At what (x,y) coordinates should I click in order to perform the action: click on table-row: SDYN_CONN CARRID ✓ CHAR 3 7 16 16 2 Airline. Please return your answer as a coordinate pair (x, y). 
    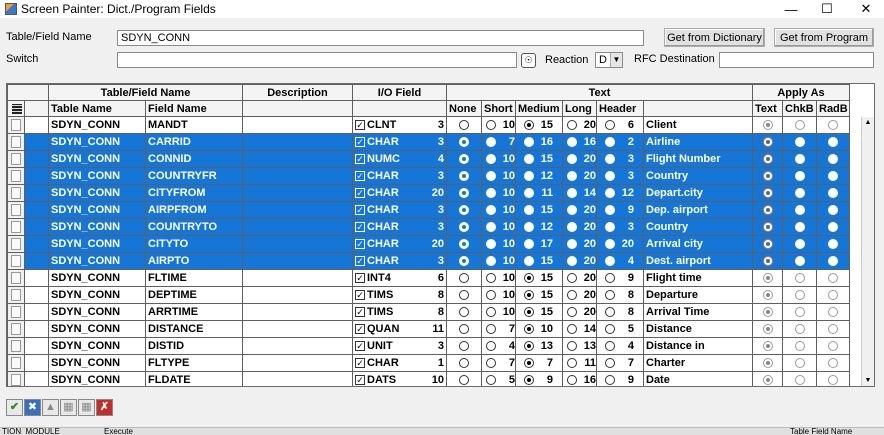
    Looking at the image, I should click on (428, 142).